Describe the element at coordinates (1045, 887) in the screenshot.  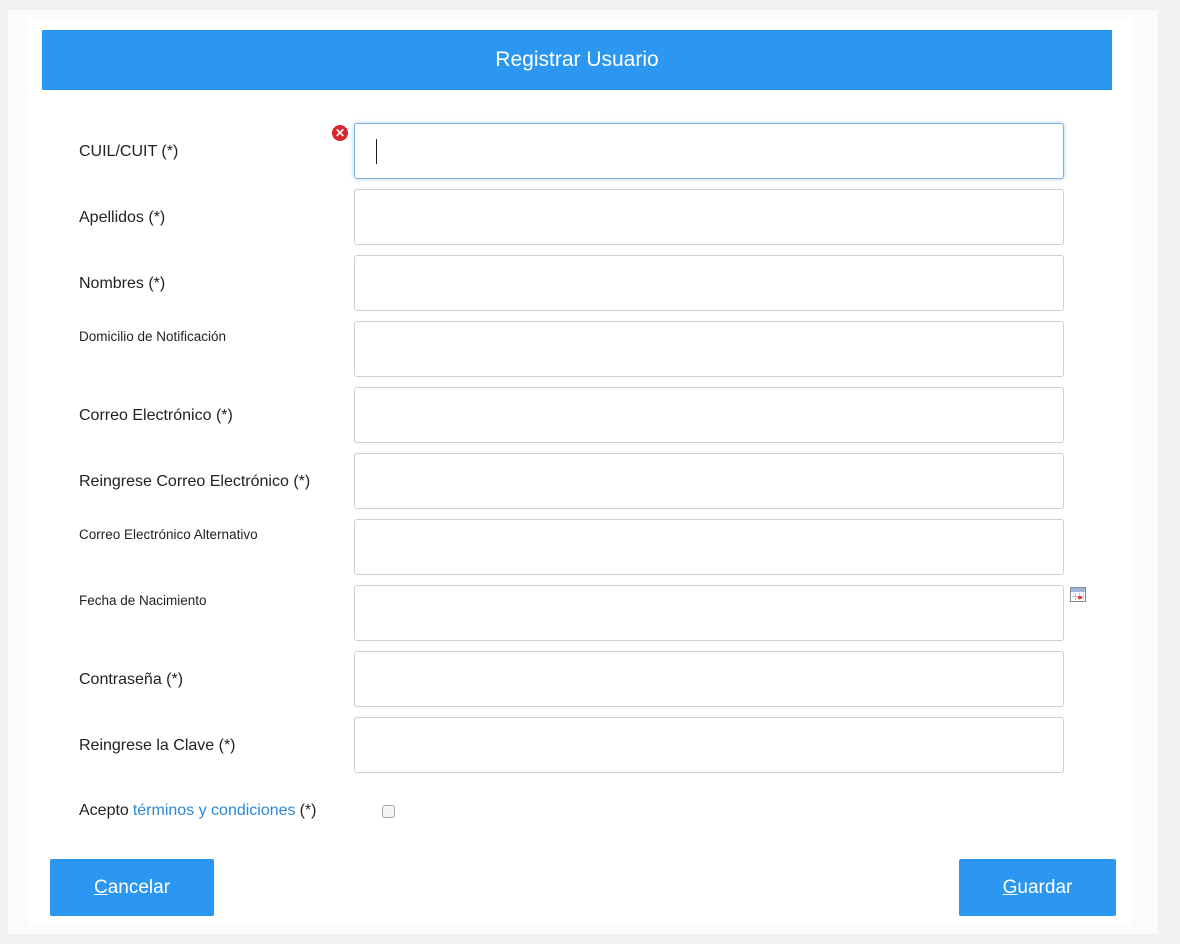
I see `save-label: uardar` at that location.